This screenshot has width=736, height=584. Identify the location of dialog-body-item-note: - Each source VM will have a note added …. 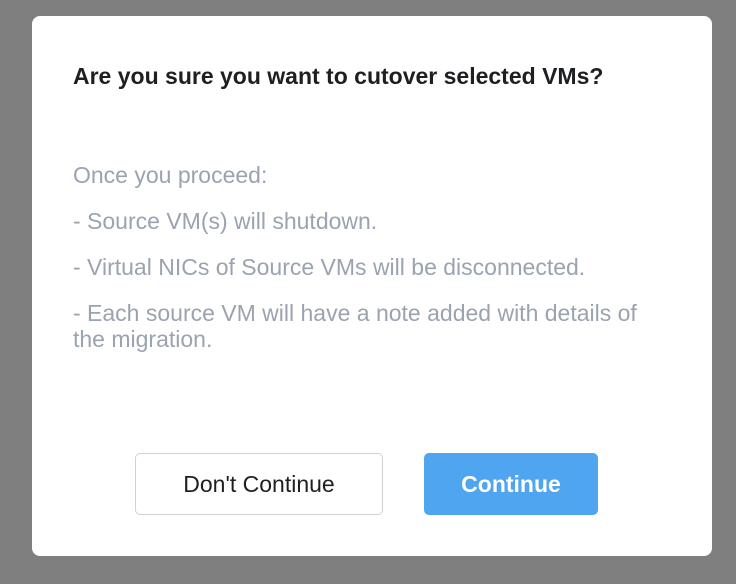
(355, 326).